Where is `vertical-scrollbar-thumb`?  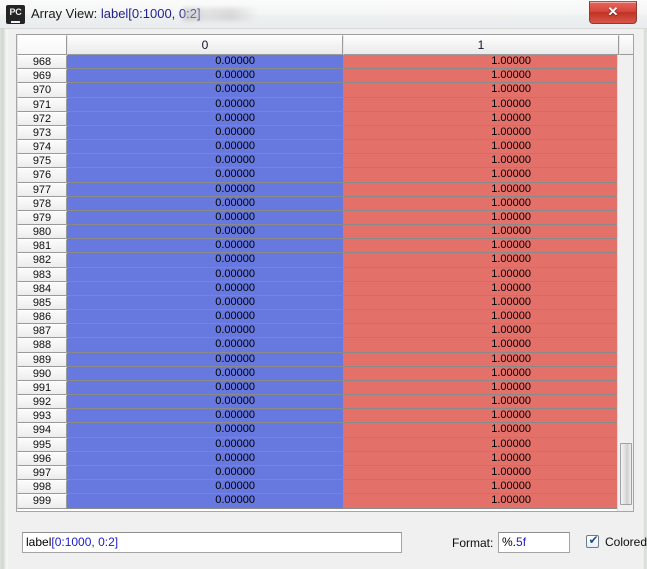 vertical-scrollbar-thumb is located at coordinates (626, 474).